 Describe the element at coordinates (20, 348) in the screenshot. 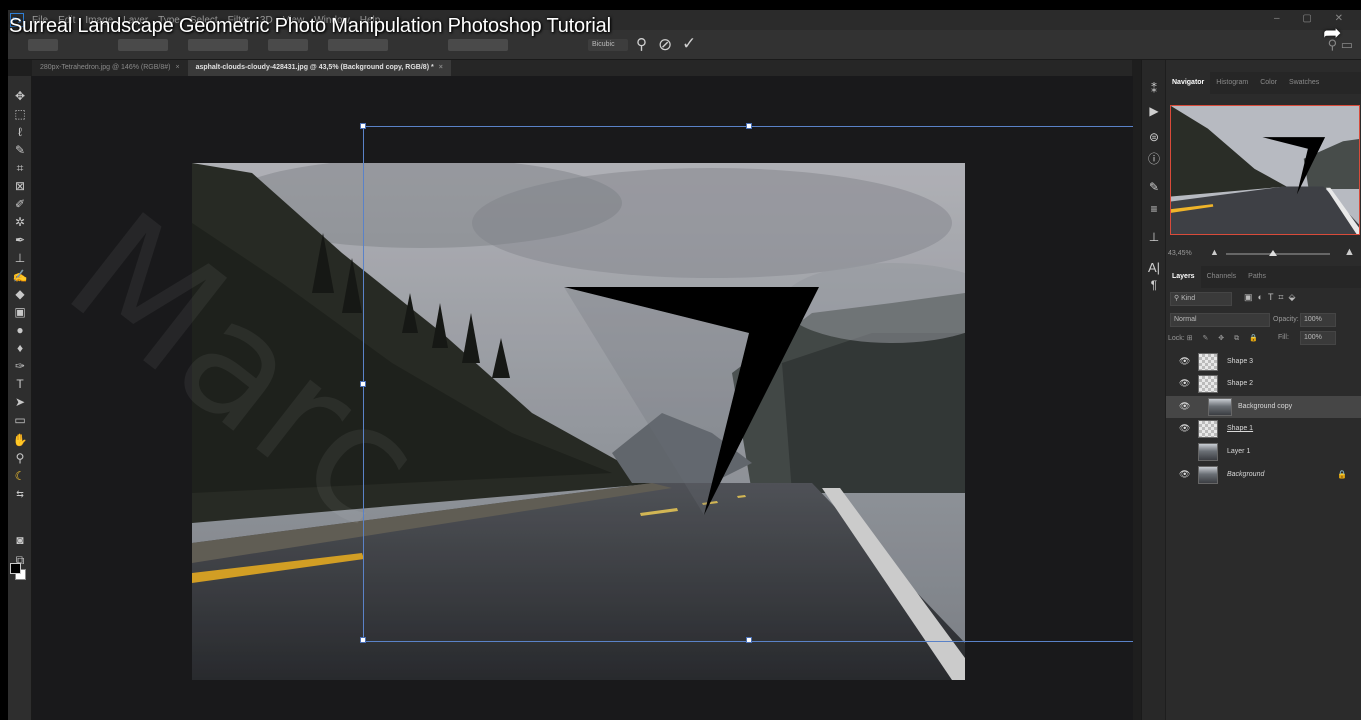

I see `dodge-tool-icon: ♦` at that location.